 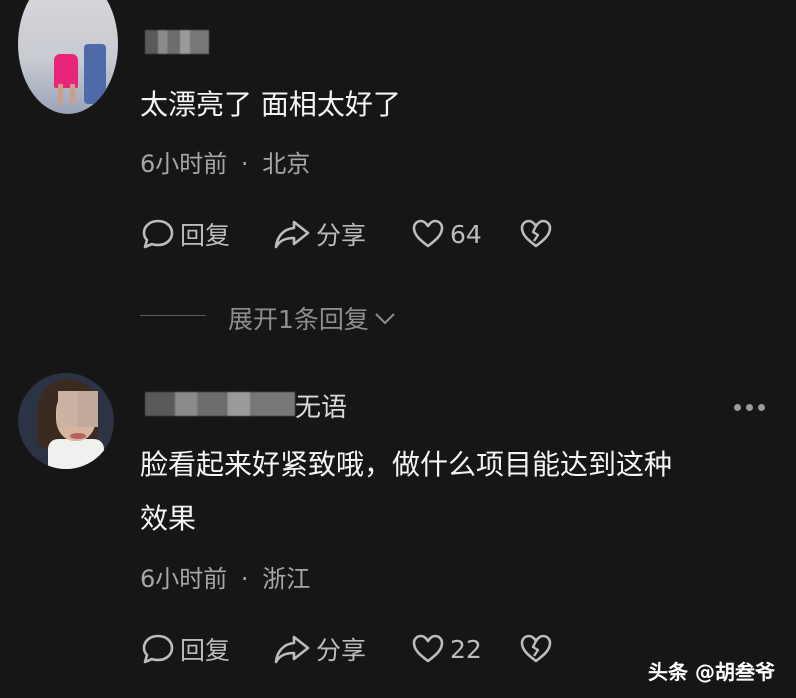 I want to click on comment-text-line: 效果, so click(x=168, y=518).